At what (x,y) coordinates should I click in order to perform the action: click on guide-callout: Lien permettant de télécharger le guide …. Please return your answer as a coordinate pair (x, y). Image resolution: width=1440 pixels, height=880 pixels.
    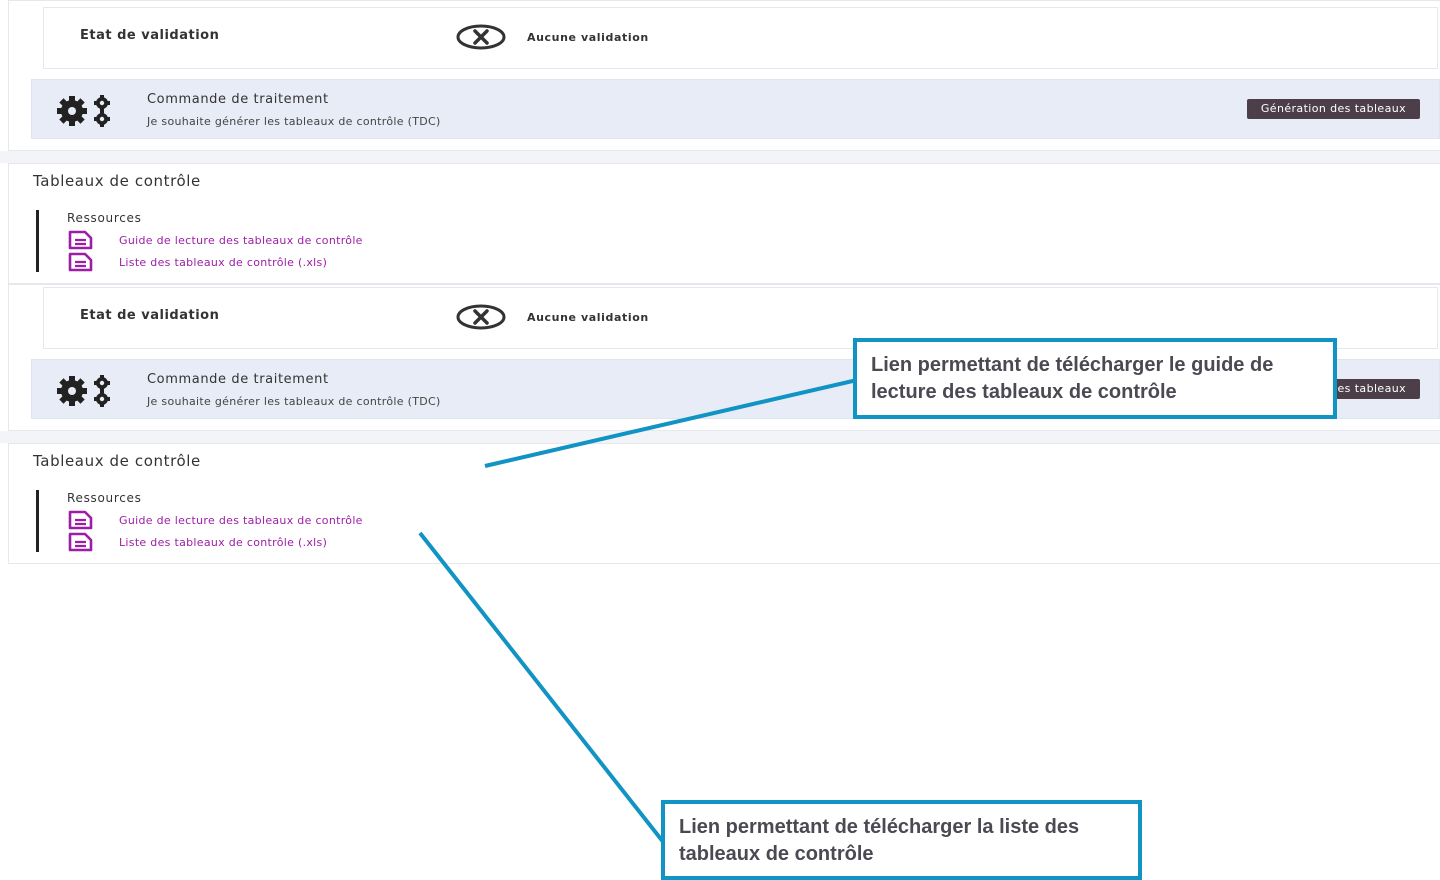
    Looking at the image, I should click on (1095, 378).